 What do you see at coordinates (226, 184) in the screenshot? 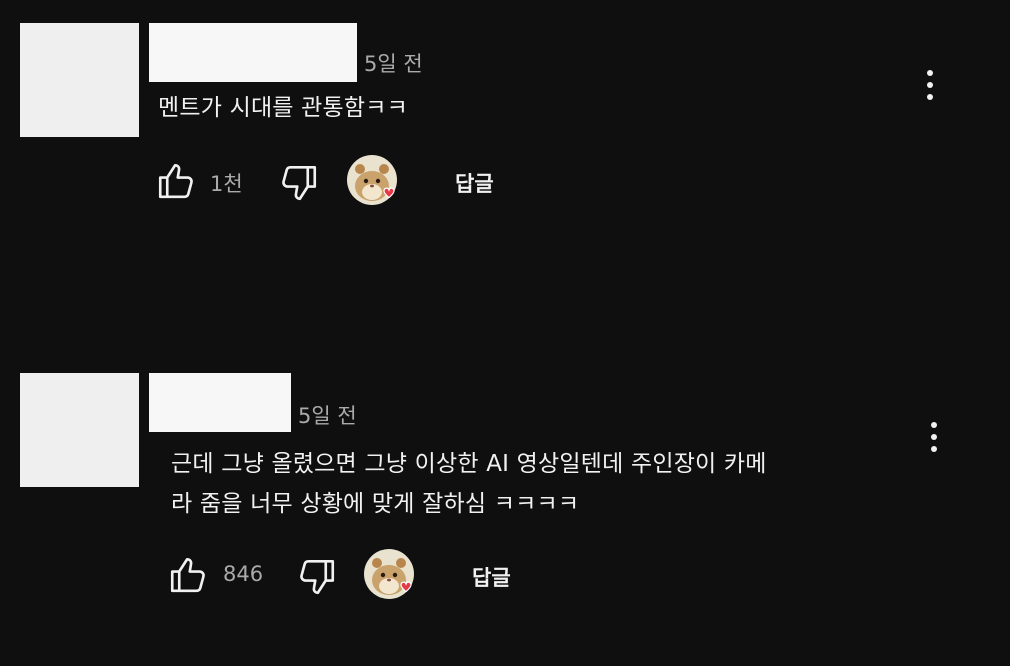
I see `like-count: 1천` at bounding box center [226, 184].